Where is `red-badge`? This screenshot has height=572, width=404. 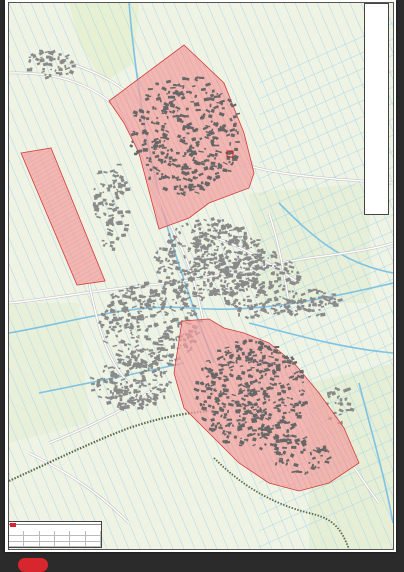
red-badge is located at coordinates (33, 565).